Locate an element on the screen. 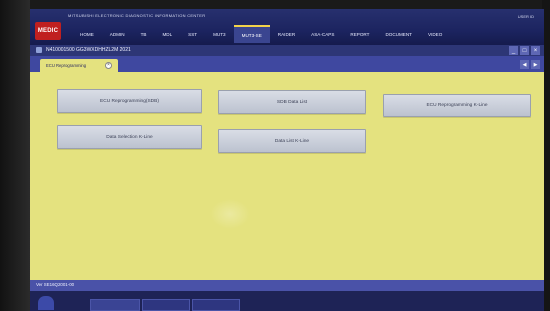  status-bar: Ver SE16Q2001-00 is located at coordinates (287, 285).